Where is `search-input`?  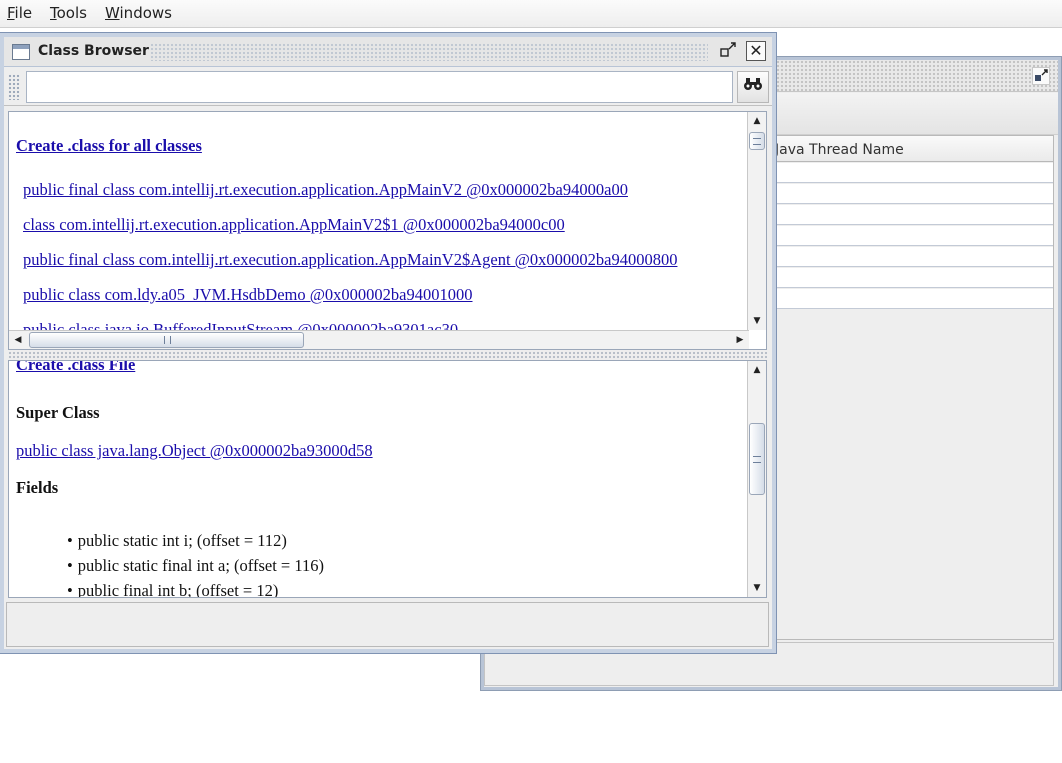
search-input is located at coordinates (379, 87).